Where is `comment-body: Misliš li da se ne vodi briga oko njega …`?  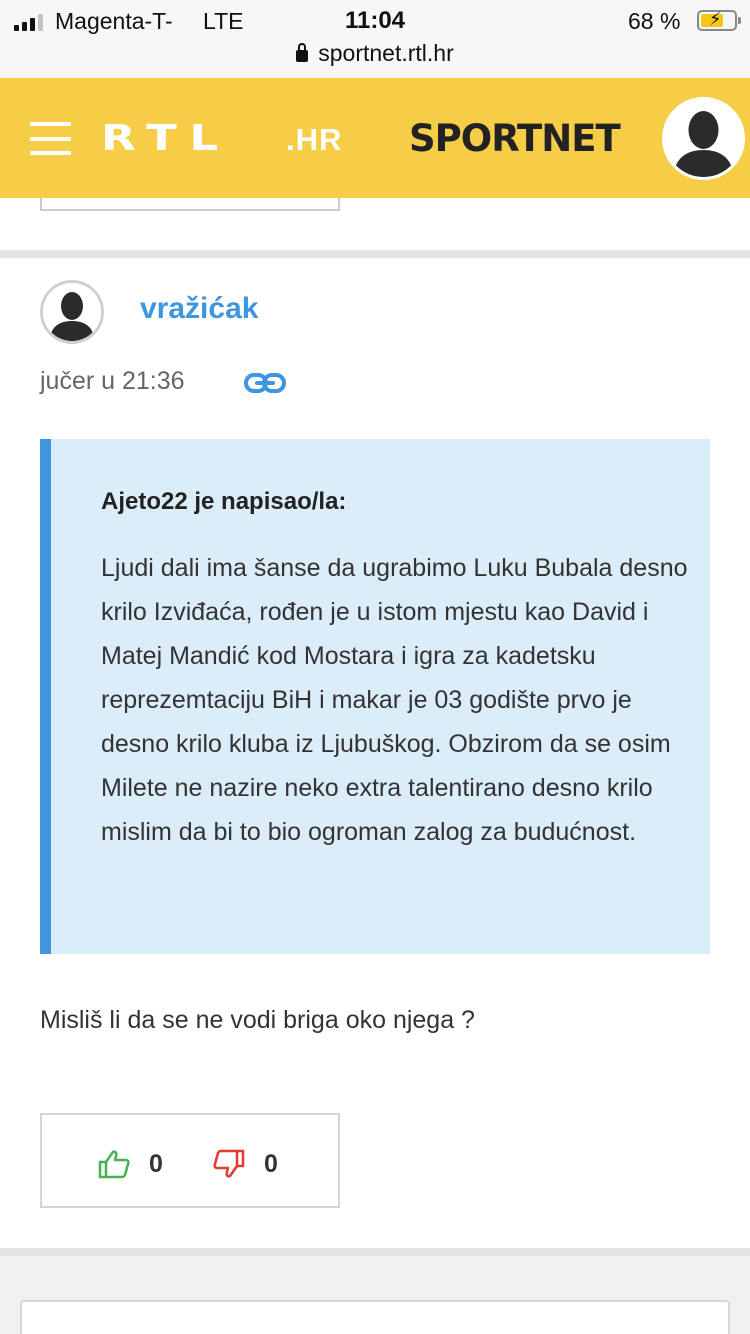
comment-body: Misliš li da se ne vodi briga oko njega … is located at coordinates (257, 1020).